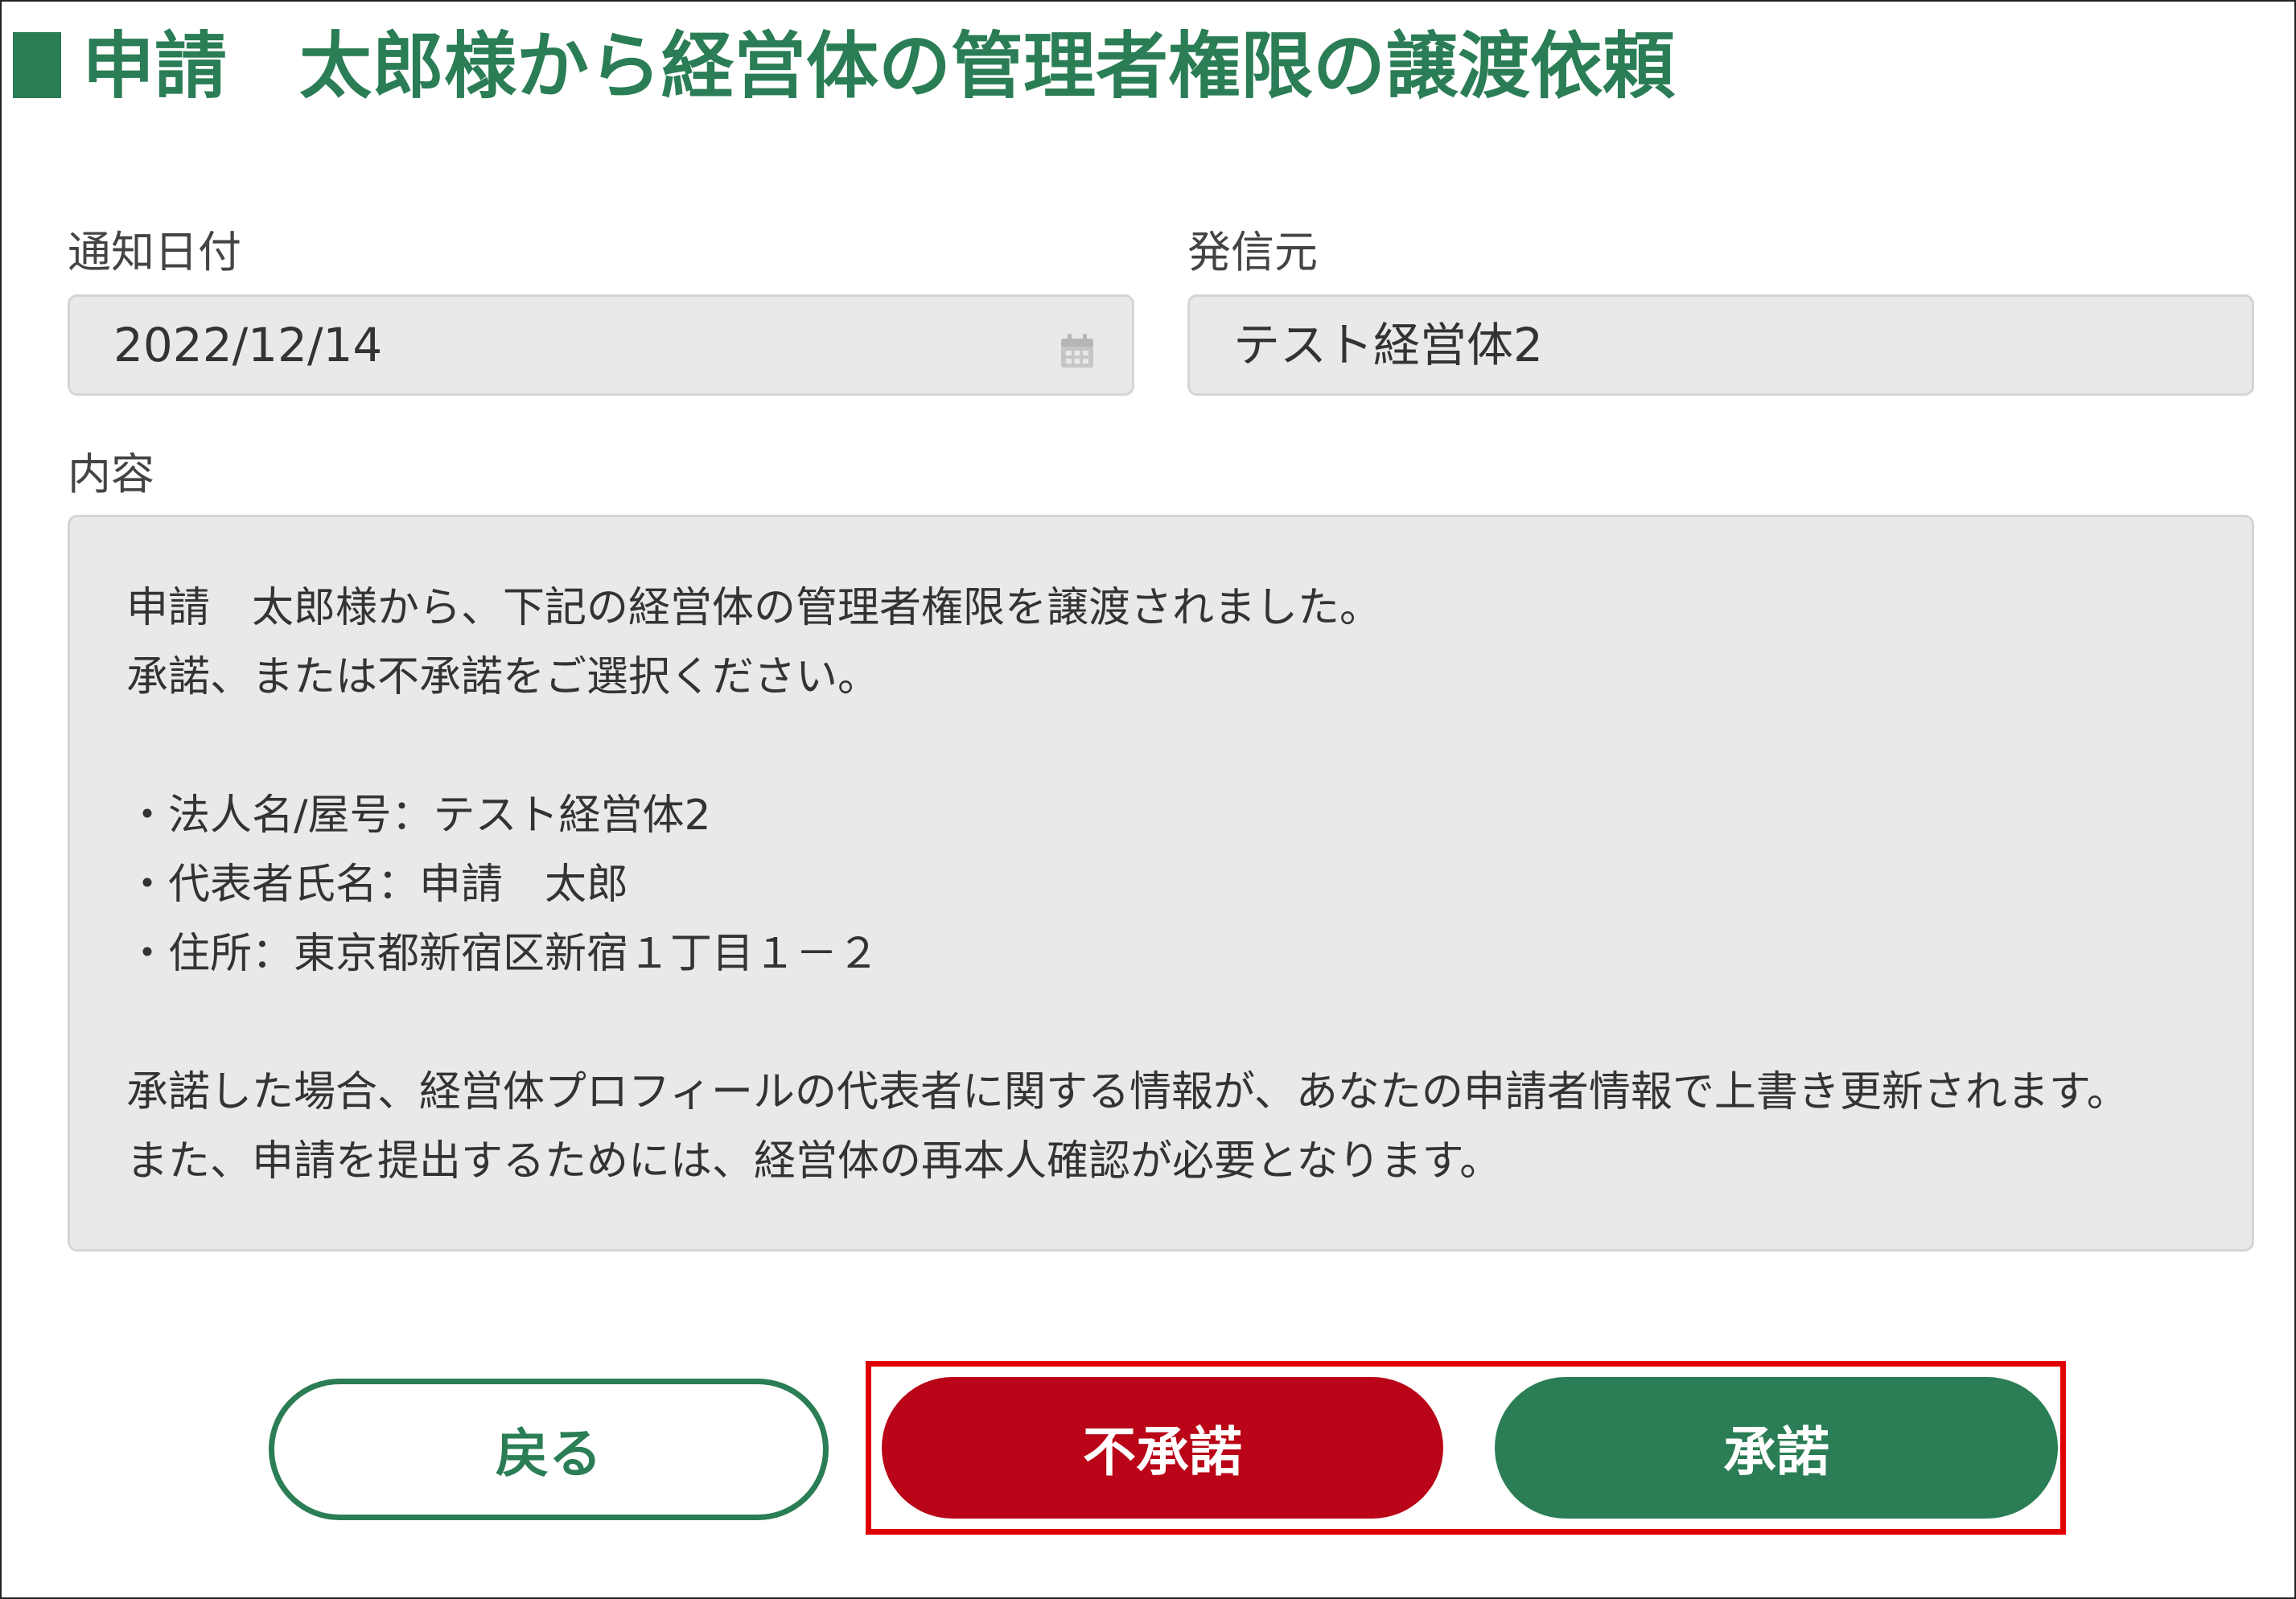 The width and height of the screenshot is (2296, 1599). What do you see at coordinates (503, 677) in the screenshot?
I see `content-line: 承諾、または不承諾をご選択ください。` at bounding box center [503, 677].